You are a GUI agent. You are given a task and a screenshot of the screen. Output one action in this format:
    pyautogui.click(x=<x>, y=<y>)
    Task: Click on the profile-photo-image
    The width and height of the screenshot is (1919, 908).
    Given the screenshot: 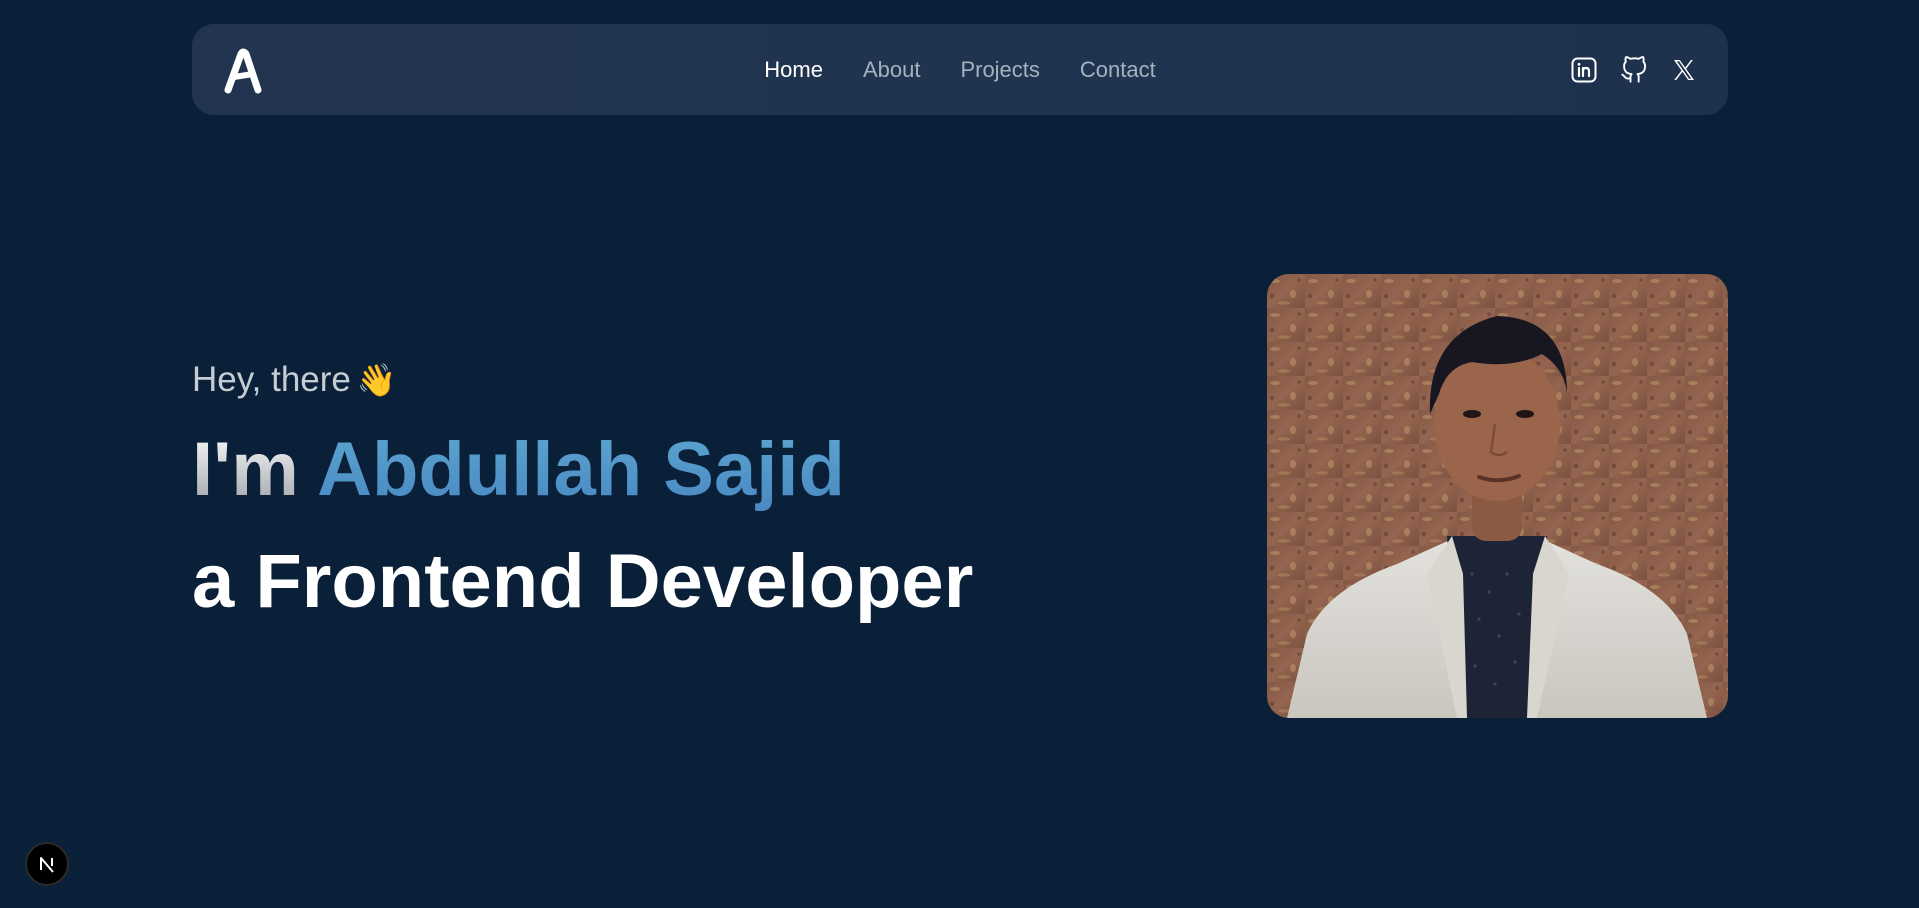 What is the action you would take?
    pyautogui.click(x=1497, y=496)
    